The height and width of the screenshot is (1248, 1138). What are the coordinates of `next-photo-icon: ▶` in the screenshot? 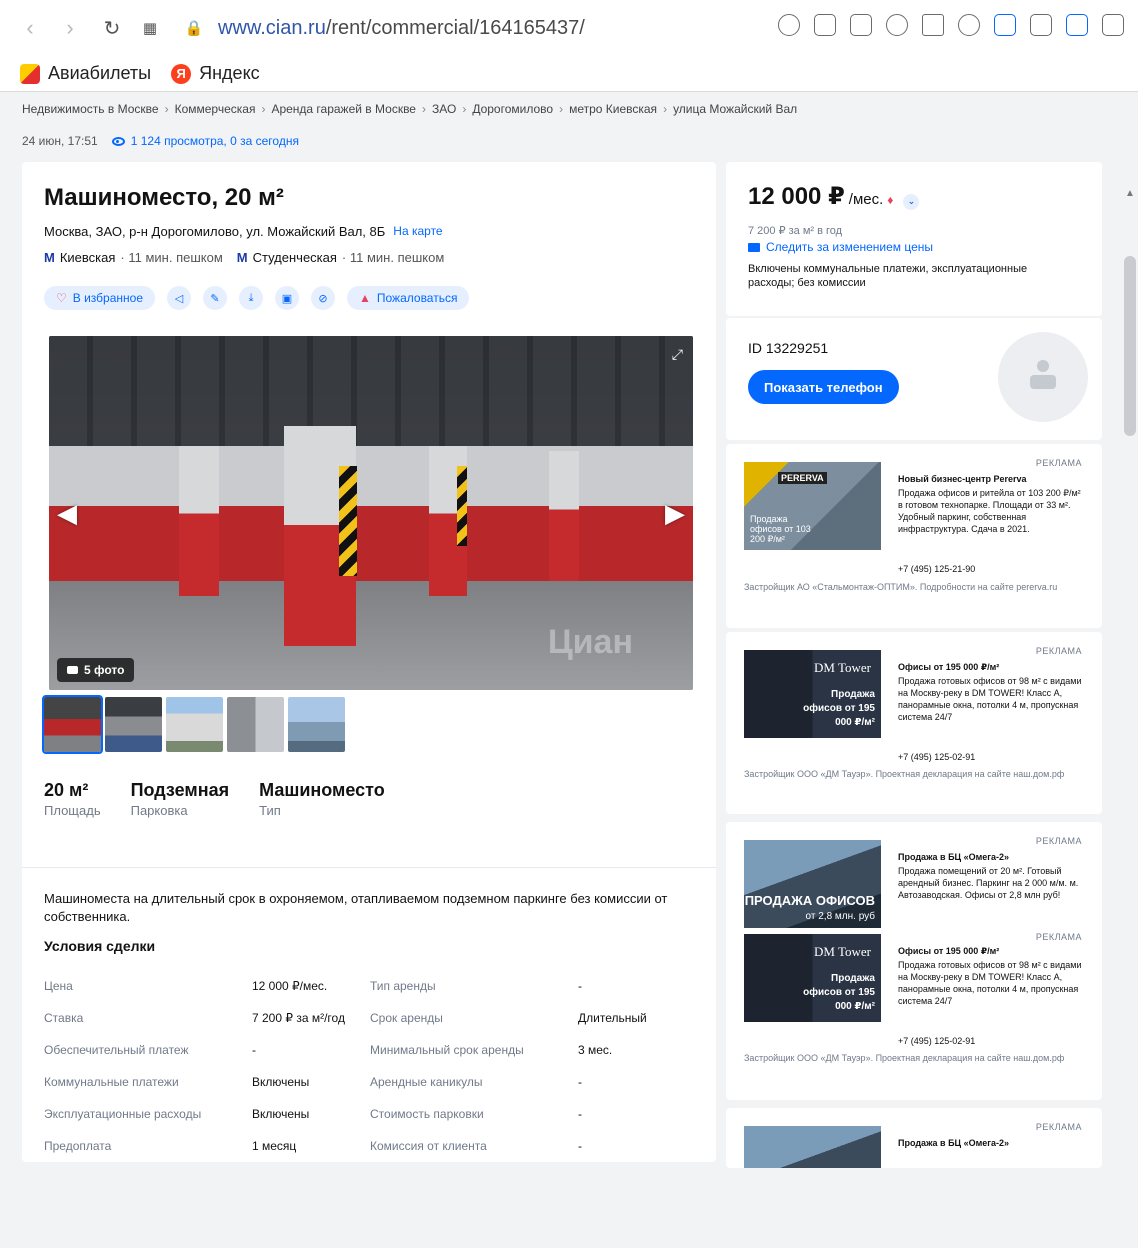 It's located at (675, 513).